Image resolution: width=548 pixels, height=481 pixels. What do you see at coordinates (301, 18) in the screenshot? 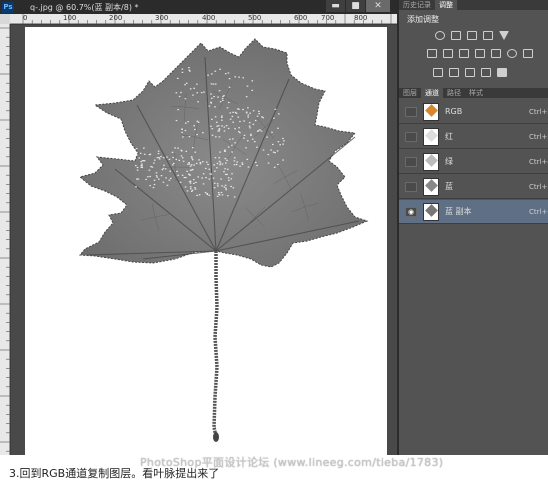
I see `ruler-tick-label: 600` at bounding box center [301, 18].